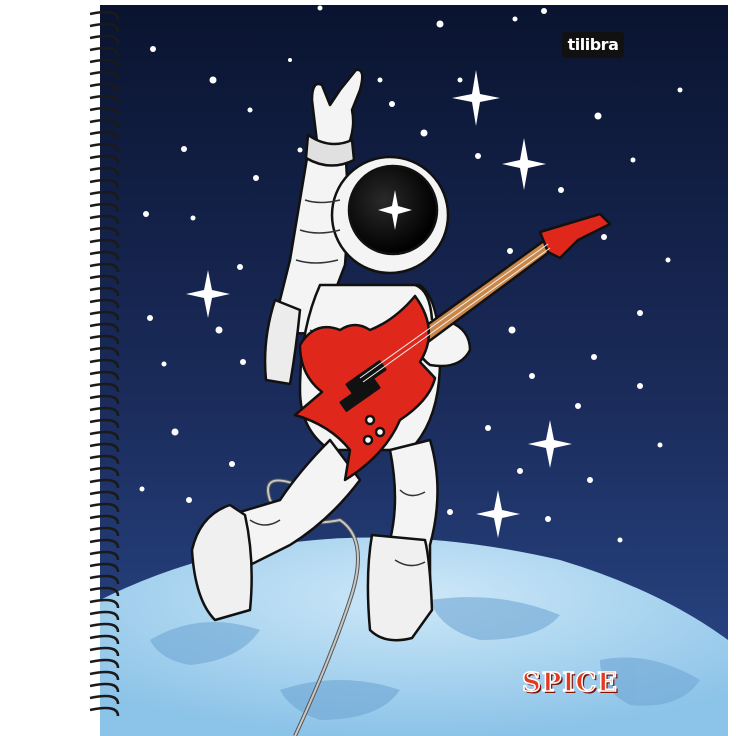  Describe the element at coordinates (569, 683) in the screenshot. I see `product-line-title: SPICE` at that location.